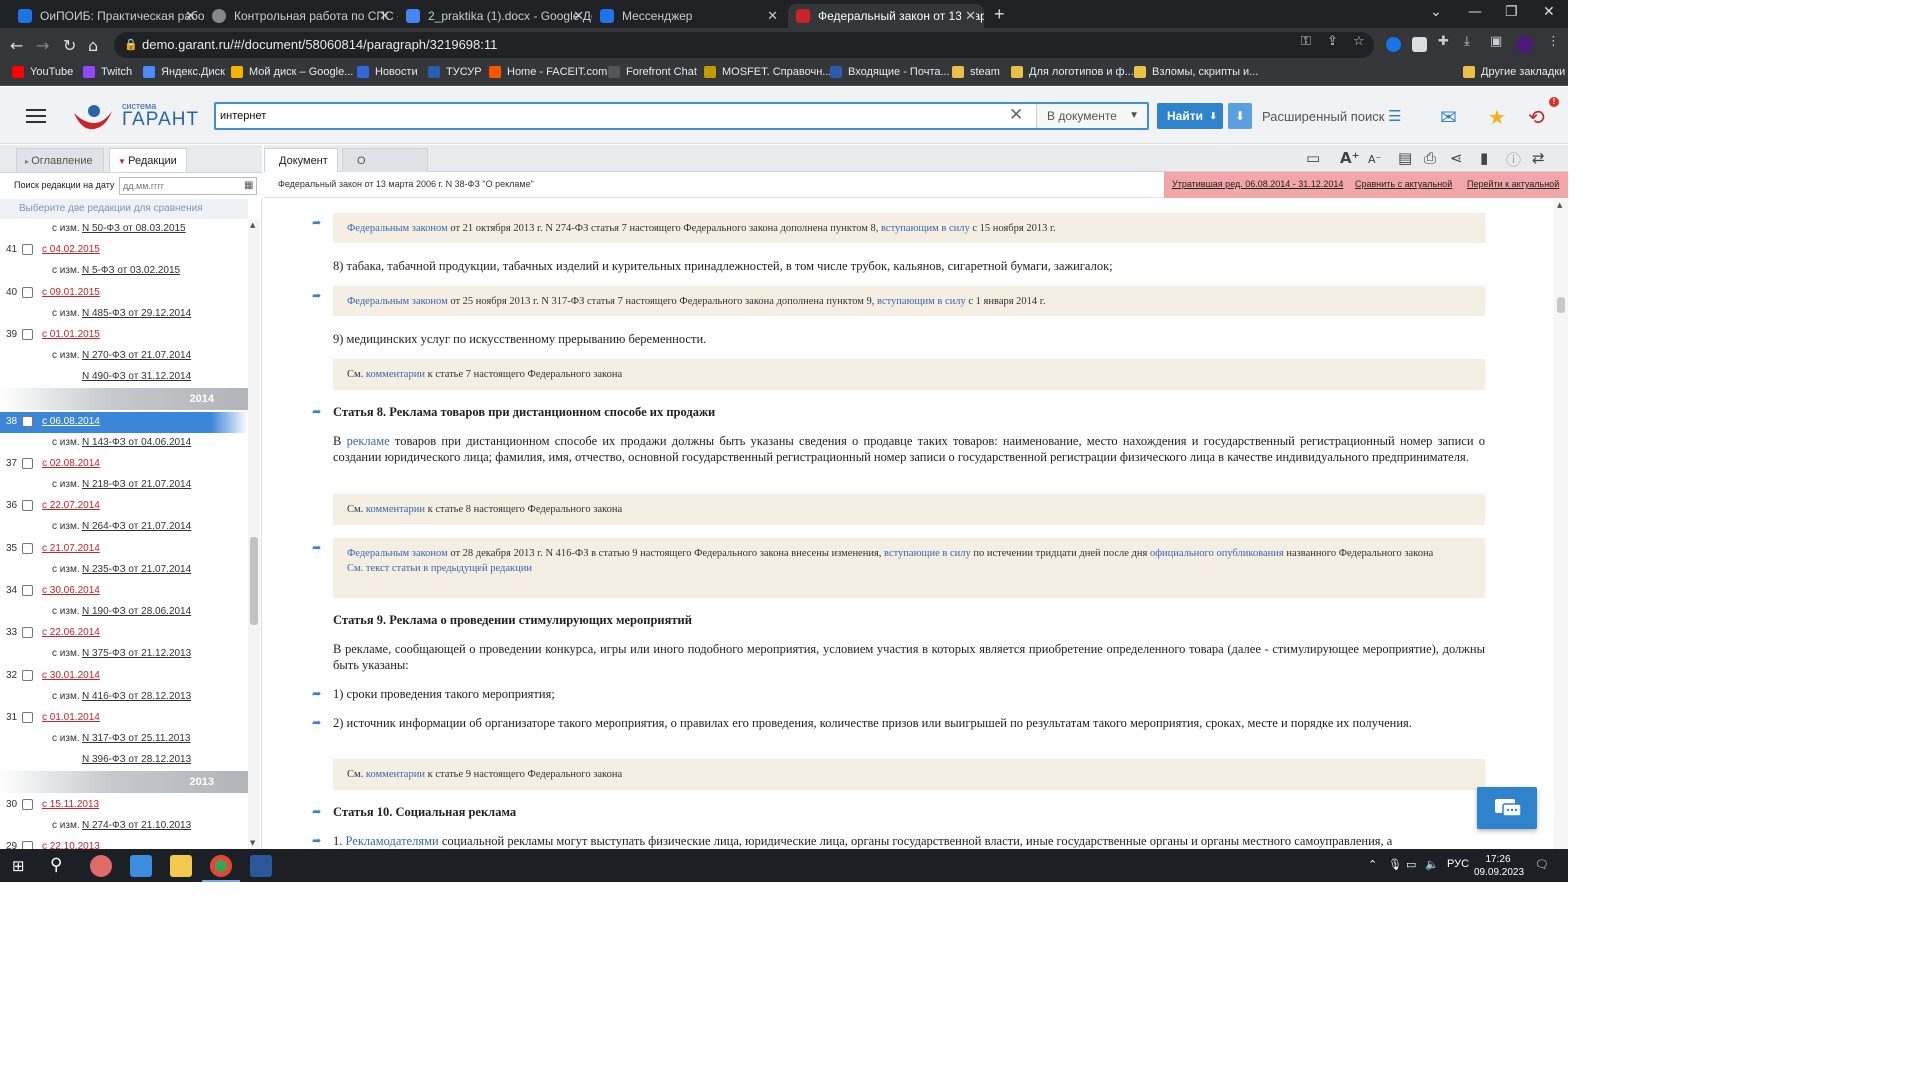 The image size is (1920, 1080). What do you see at coordinates (1411, 864) in the screenshot?
I see `network-icon: ▭` at bounding box center [1411, 864].